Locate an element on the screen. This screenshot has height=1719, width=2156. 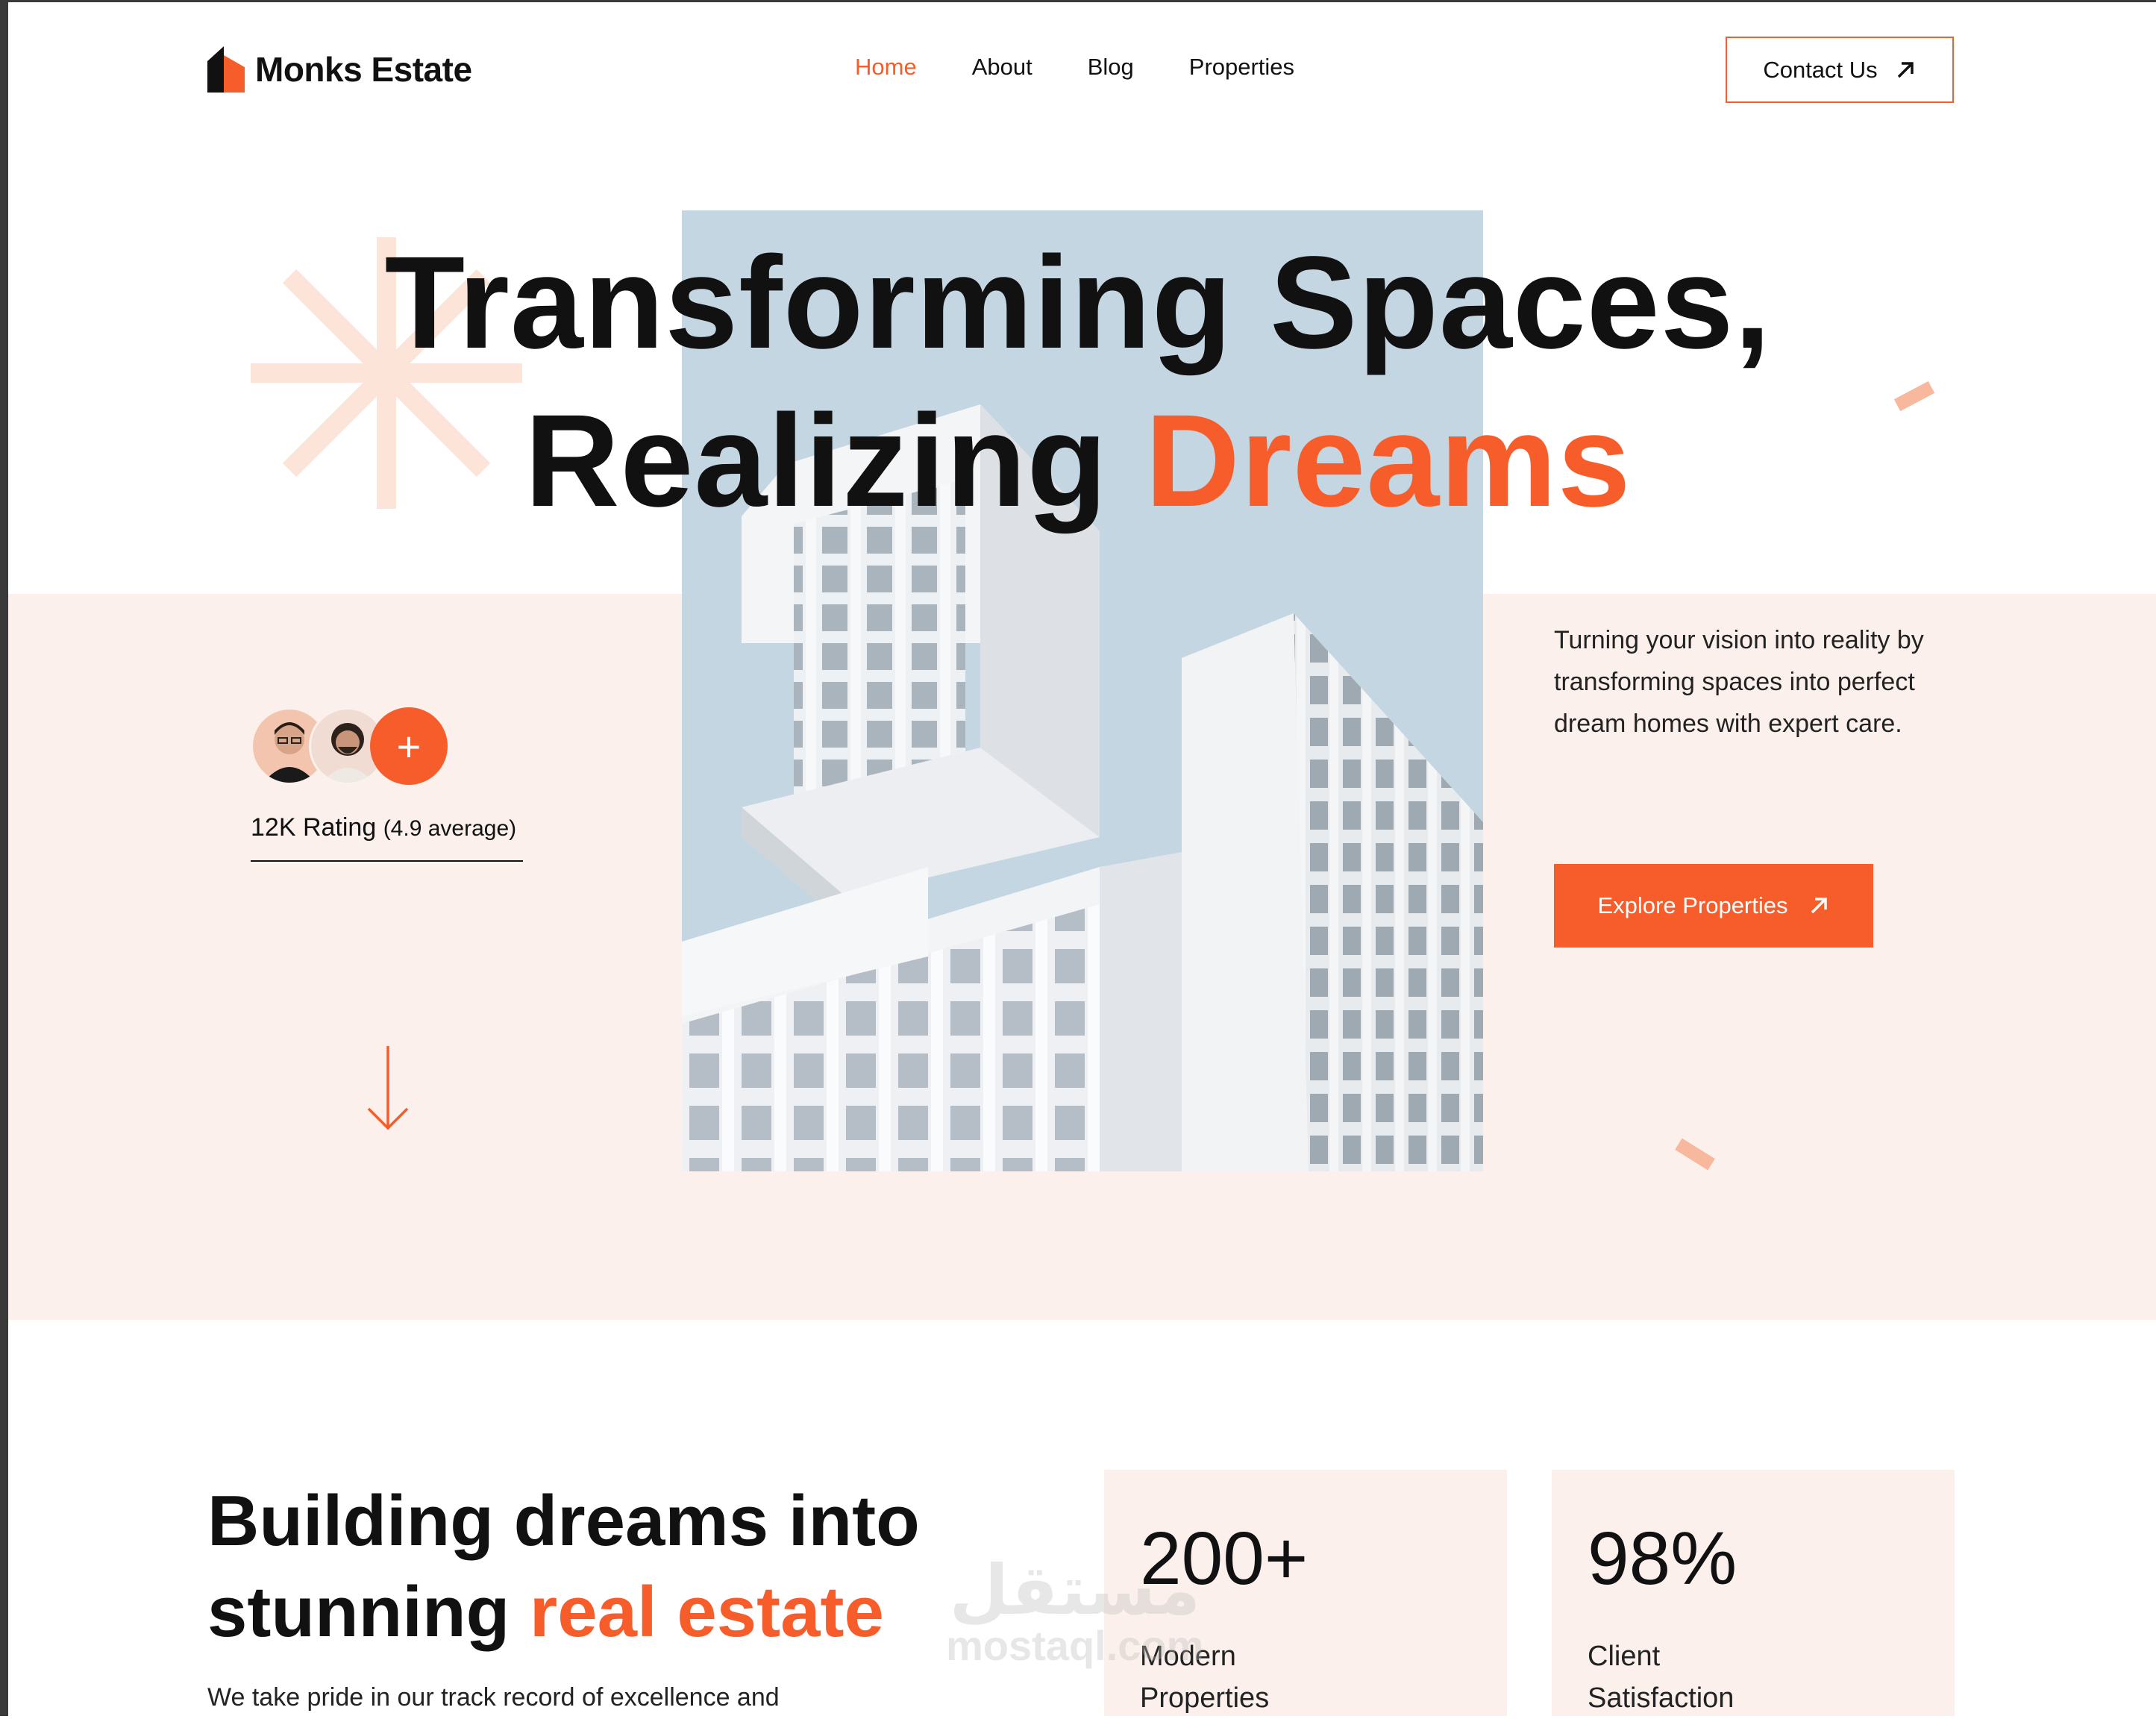
add-avatar-button: + is located at coordinates (409, 746).